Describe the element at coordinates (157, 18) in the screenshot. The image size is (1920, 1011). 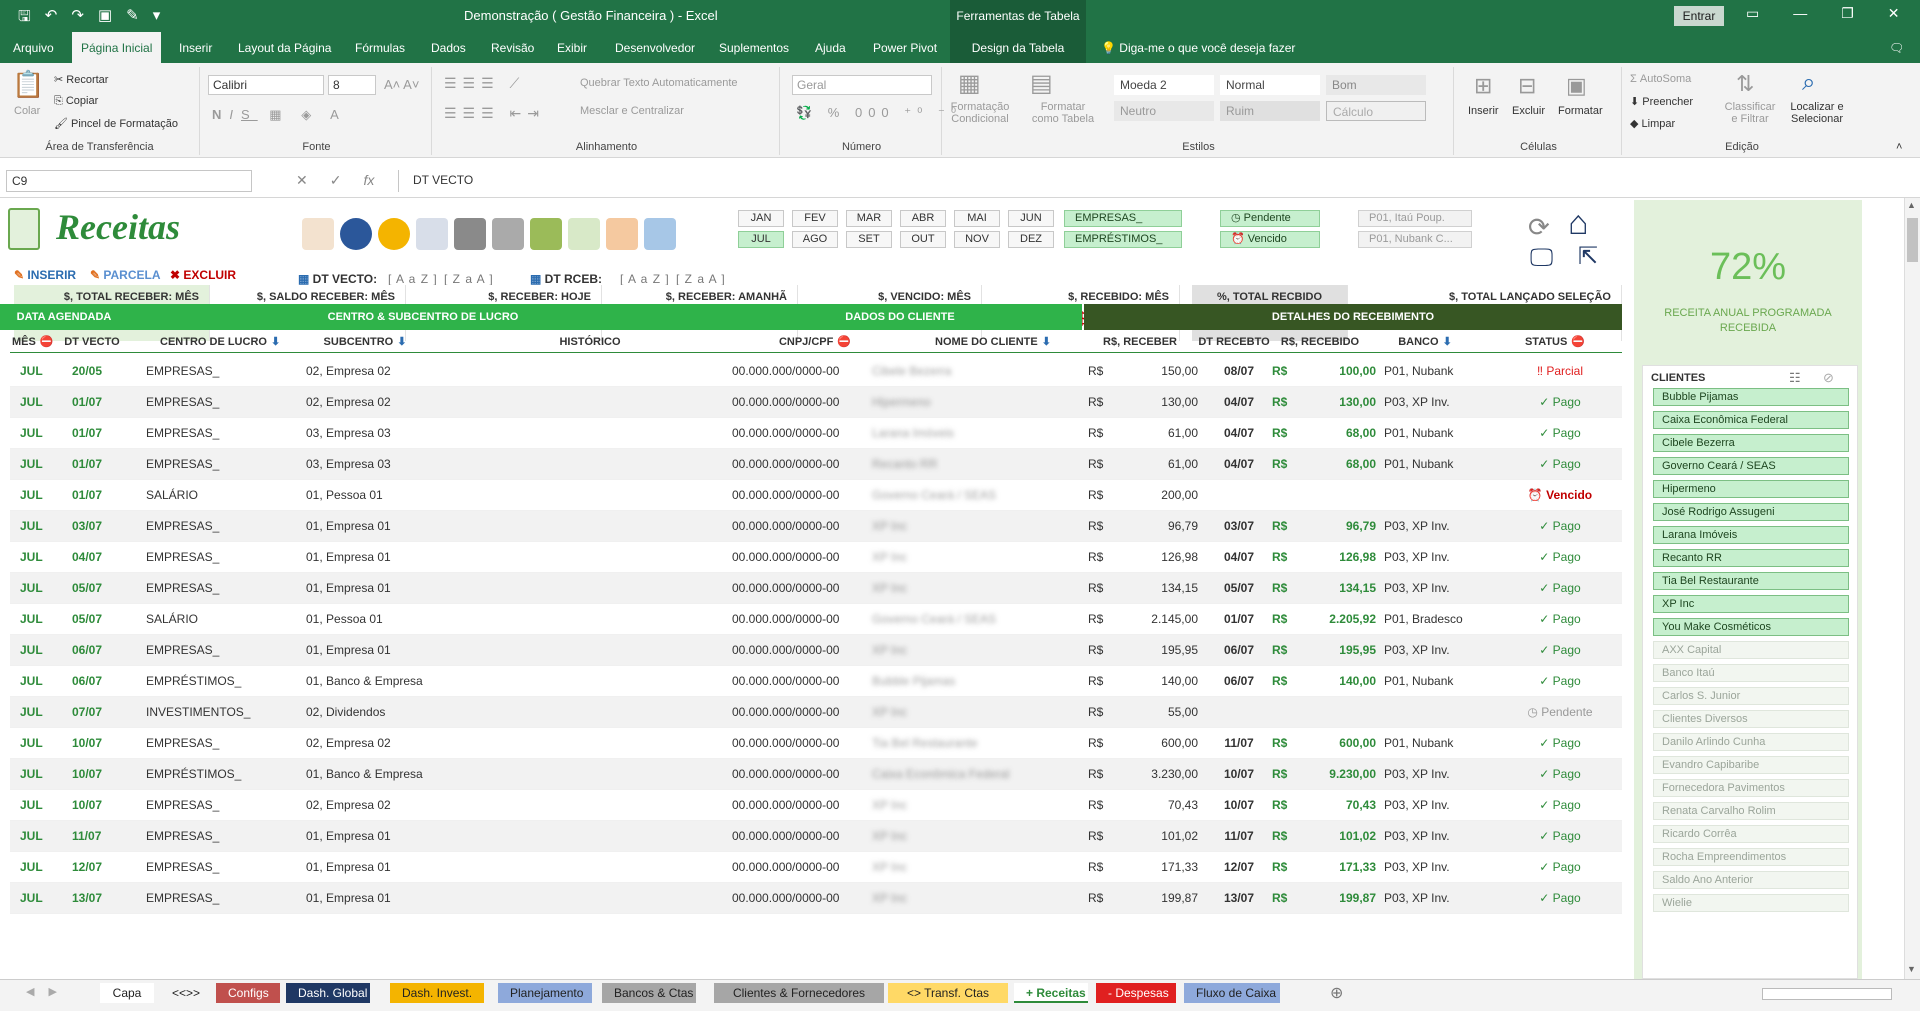
I see `customize-qat-icon: ▾` at that location.